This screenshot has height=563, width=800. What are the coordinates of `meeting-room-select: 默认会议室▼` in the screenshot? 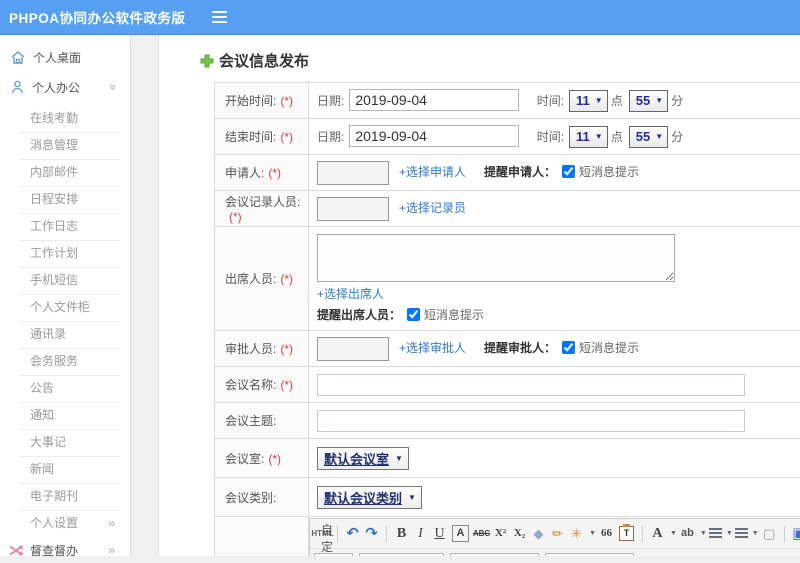 It's located at (363, 458).